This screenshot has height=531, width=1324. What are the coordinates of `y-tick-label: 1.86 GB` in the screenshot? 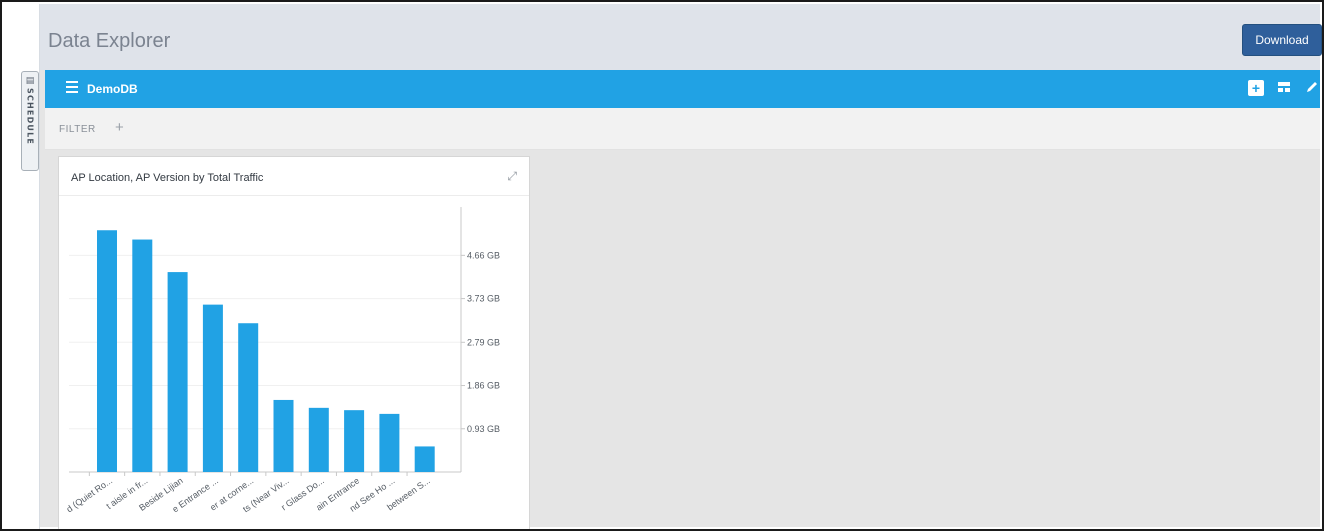 It's located at (483, 386).